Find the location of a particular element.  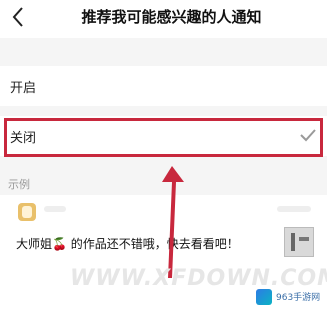

logo-mark-icon is located at coordinates (264, 297).